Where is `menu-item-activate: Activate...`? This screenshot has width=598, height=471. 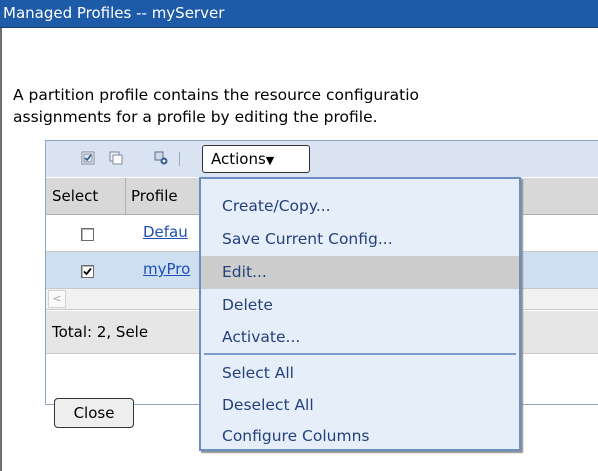 menu-item-activate: Activate... is located at coordinates (360, 337).